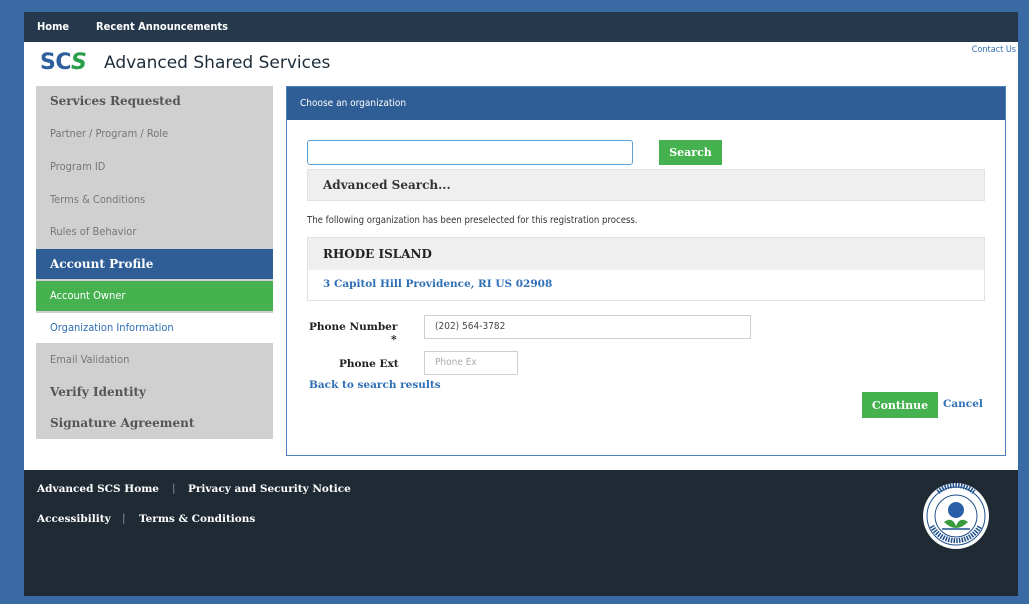  Describe the element at coordinates (394, 339) in the screenshot. I see `required-asterisk: *` at that location.